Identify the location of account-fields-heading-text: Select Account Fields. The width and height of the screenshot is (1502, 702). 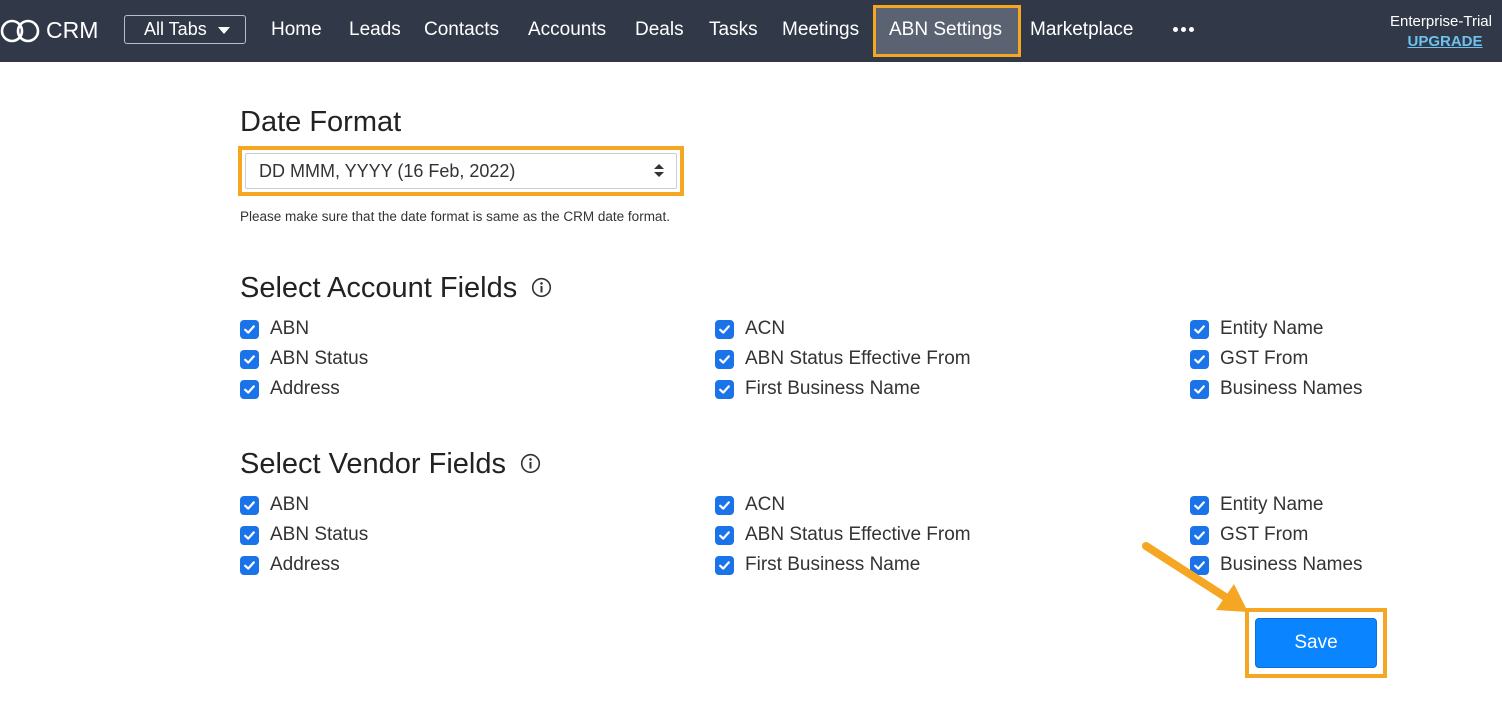
(379, 288).